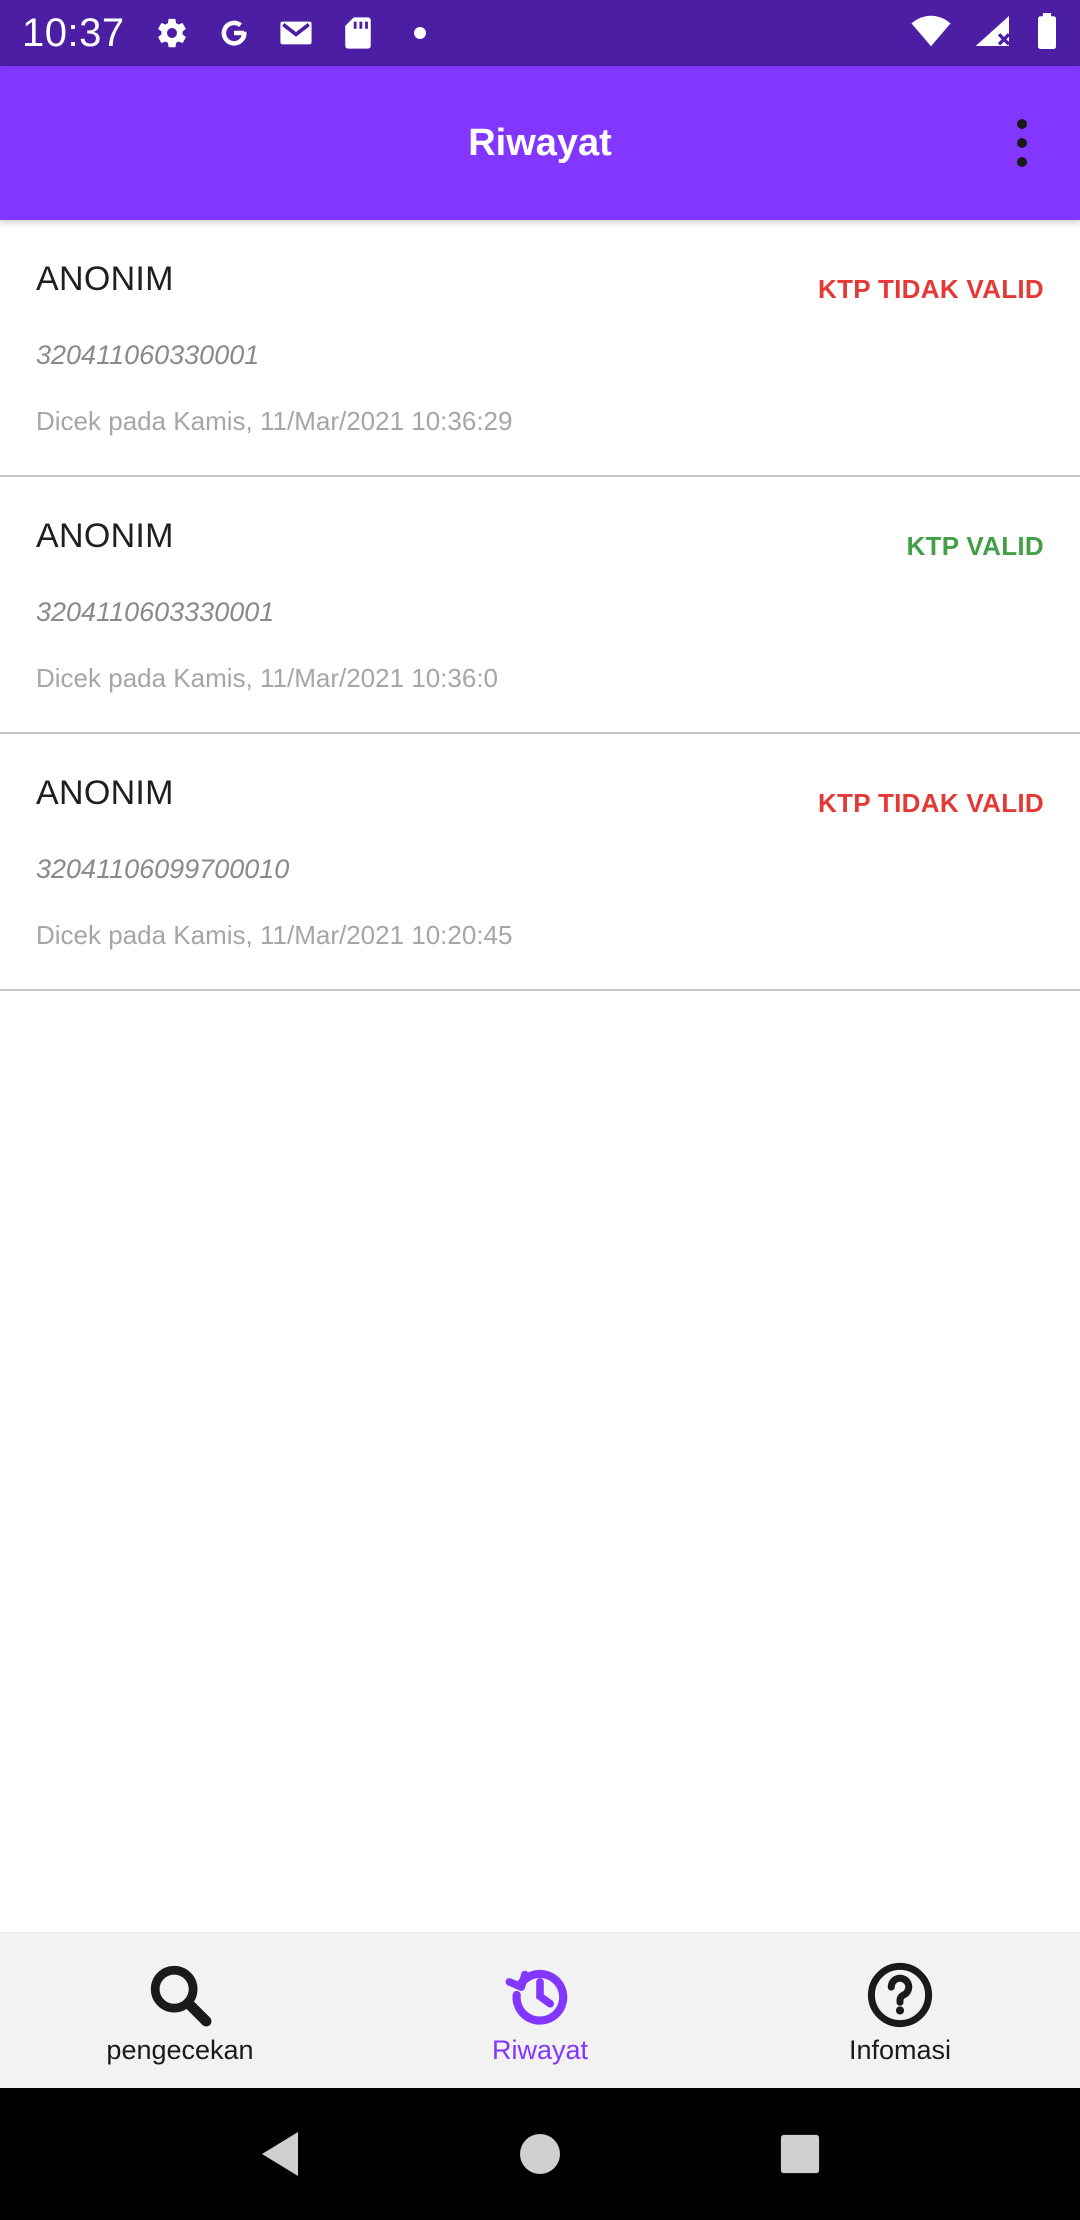 The image size is (1080, 2220). I want to click on signal-icon, so click(994, 33).